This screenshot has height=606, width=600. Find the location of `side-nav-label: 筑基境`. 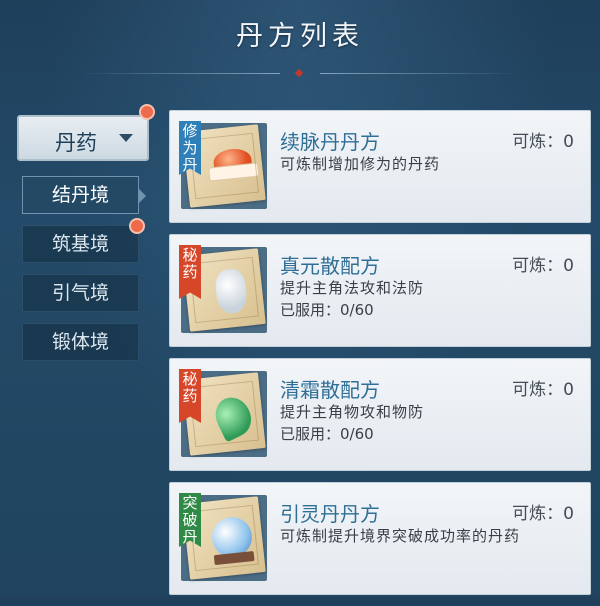

side-nav-label: 筑基境 is located at coordinates (80, 244).